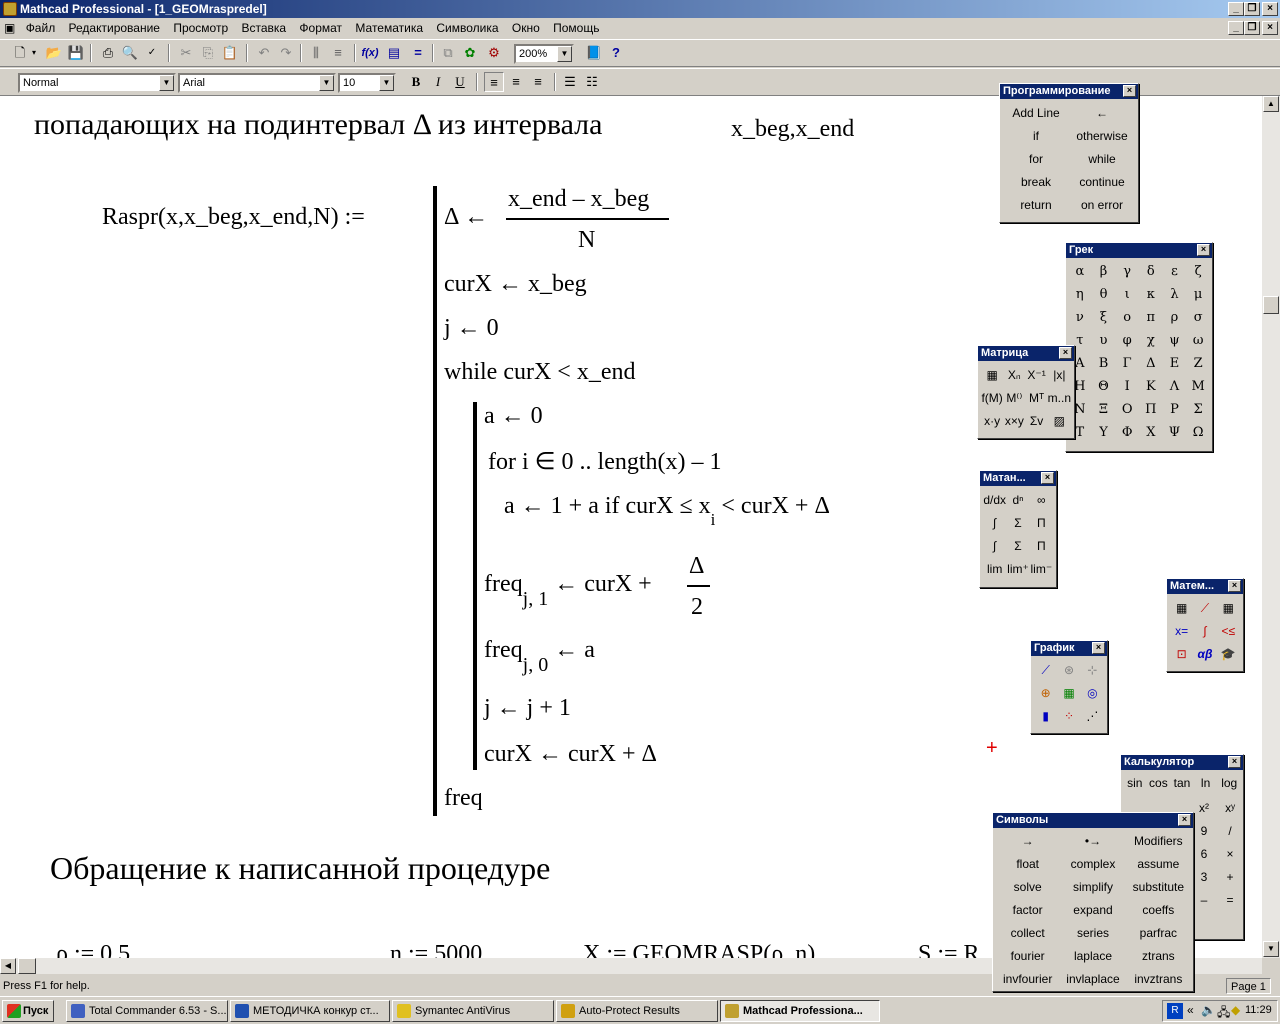 The width and height of the screenshot is (1280, 1024). Describe the element at coordinates (338, 53) in the screenshot. I see `align-down-icon: ≡` at that location.